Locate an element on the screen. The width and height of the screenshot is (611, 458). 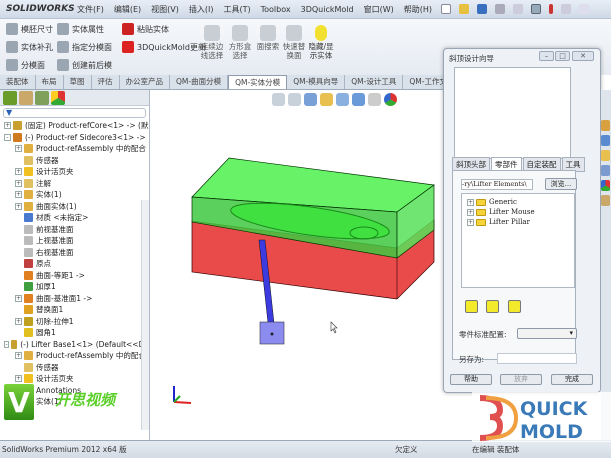
menu-toolbox: Toolbox is located at coordinates (276, 9).